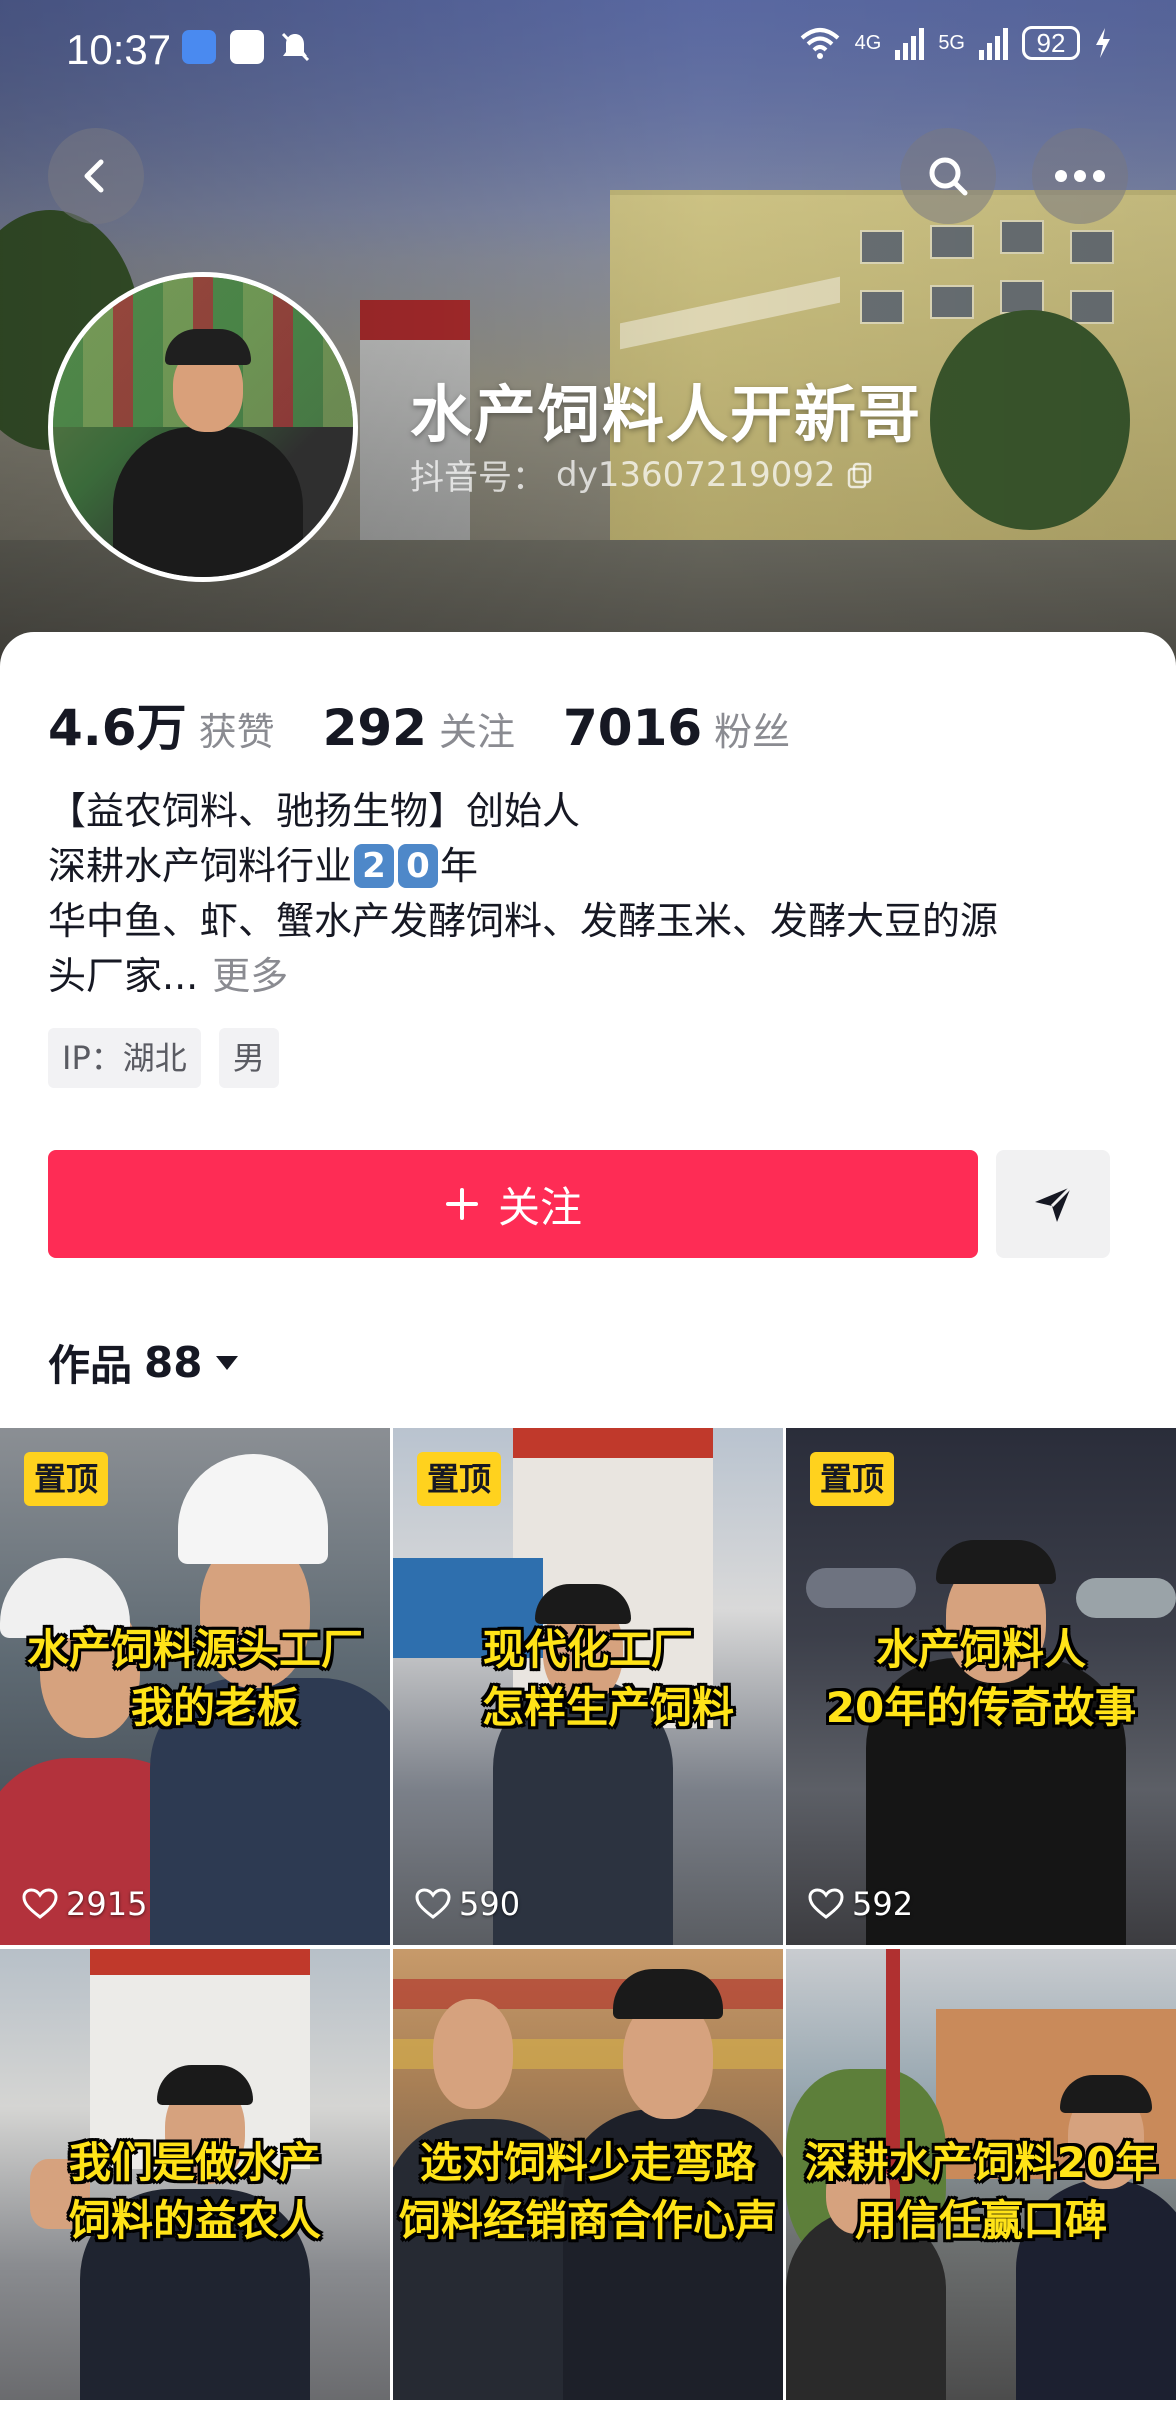  I want to click on like-count: 590, so click(467, 1904).